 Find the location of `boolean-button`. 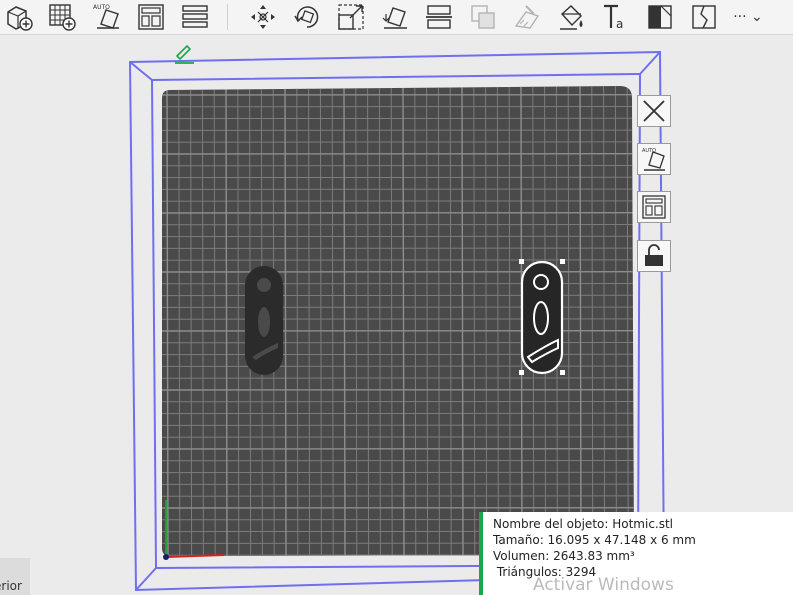

boolean-button is located at coordinates (483, 16).